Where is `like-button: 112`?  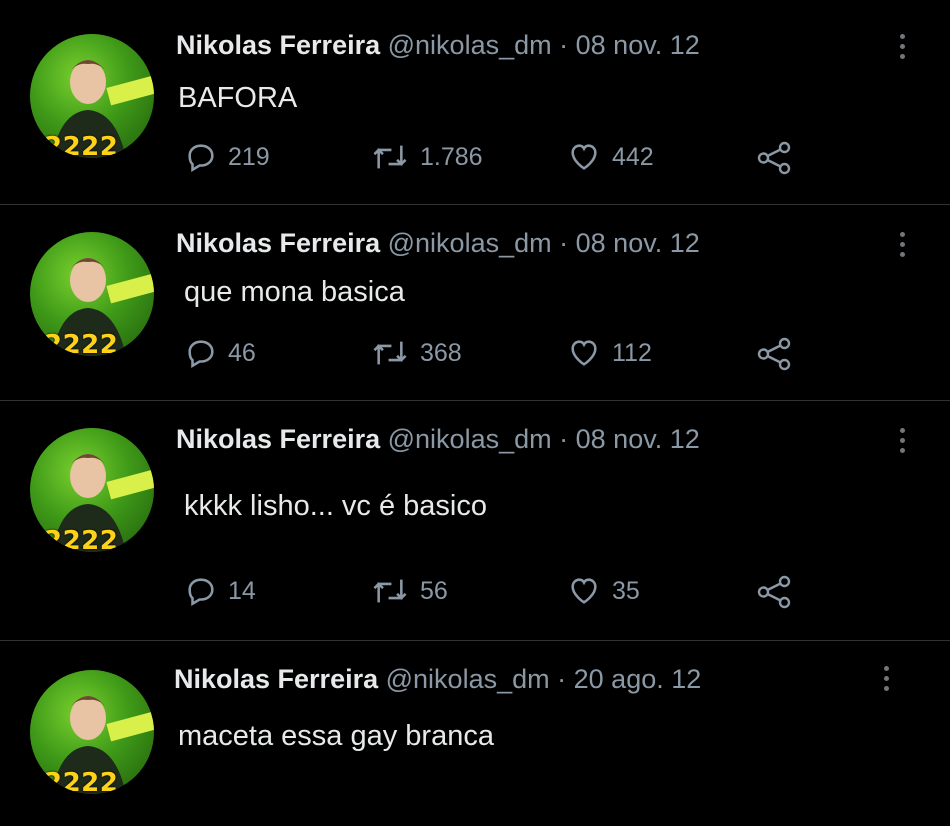
like-button: 112 is located at coordinates (609, 353).